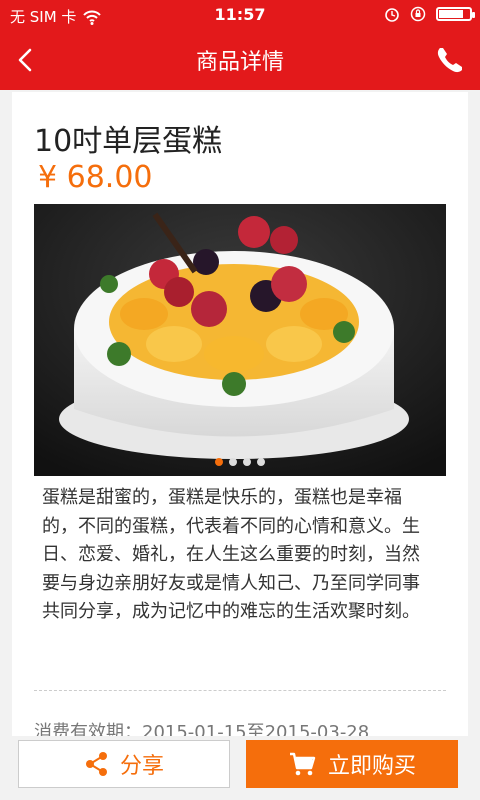 The height and width of the screenshot is (800, 480). I want to click on divider, so click(240, 690).